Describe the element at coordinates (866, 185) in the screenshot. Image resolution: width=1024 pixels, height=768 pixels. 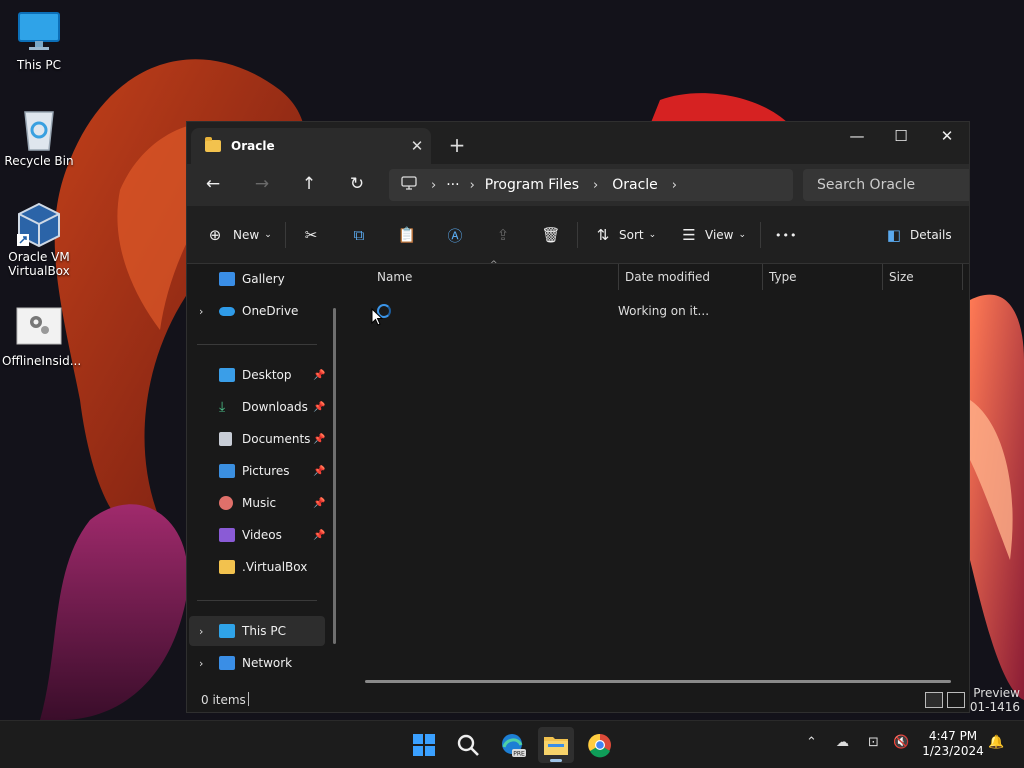
I see `search-placeholder: Search Oracle` at that location.